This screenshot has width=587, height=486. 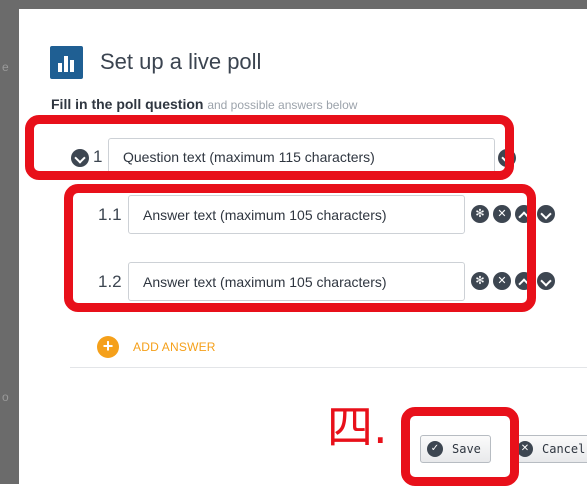 I want to click on subtitle-rest: and possible answers below, so click(x=282, y=105).